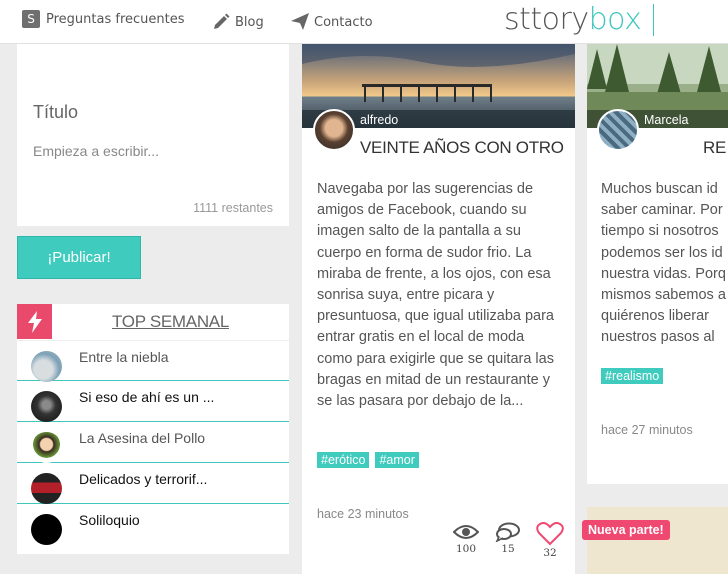 The image size is (728, 574). Describe the element at coordinates (34, 321) in the screenshot. I see `lightning-icon` at that location.